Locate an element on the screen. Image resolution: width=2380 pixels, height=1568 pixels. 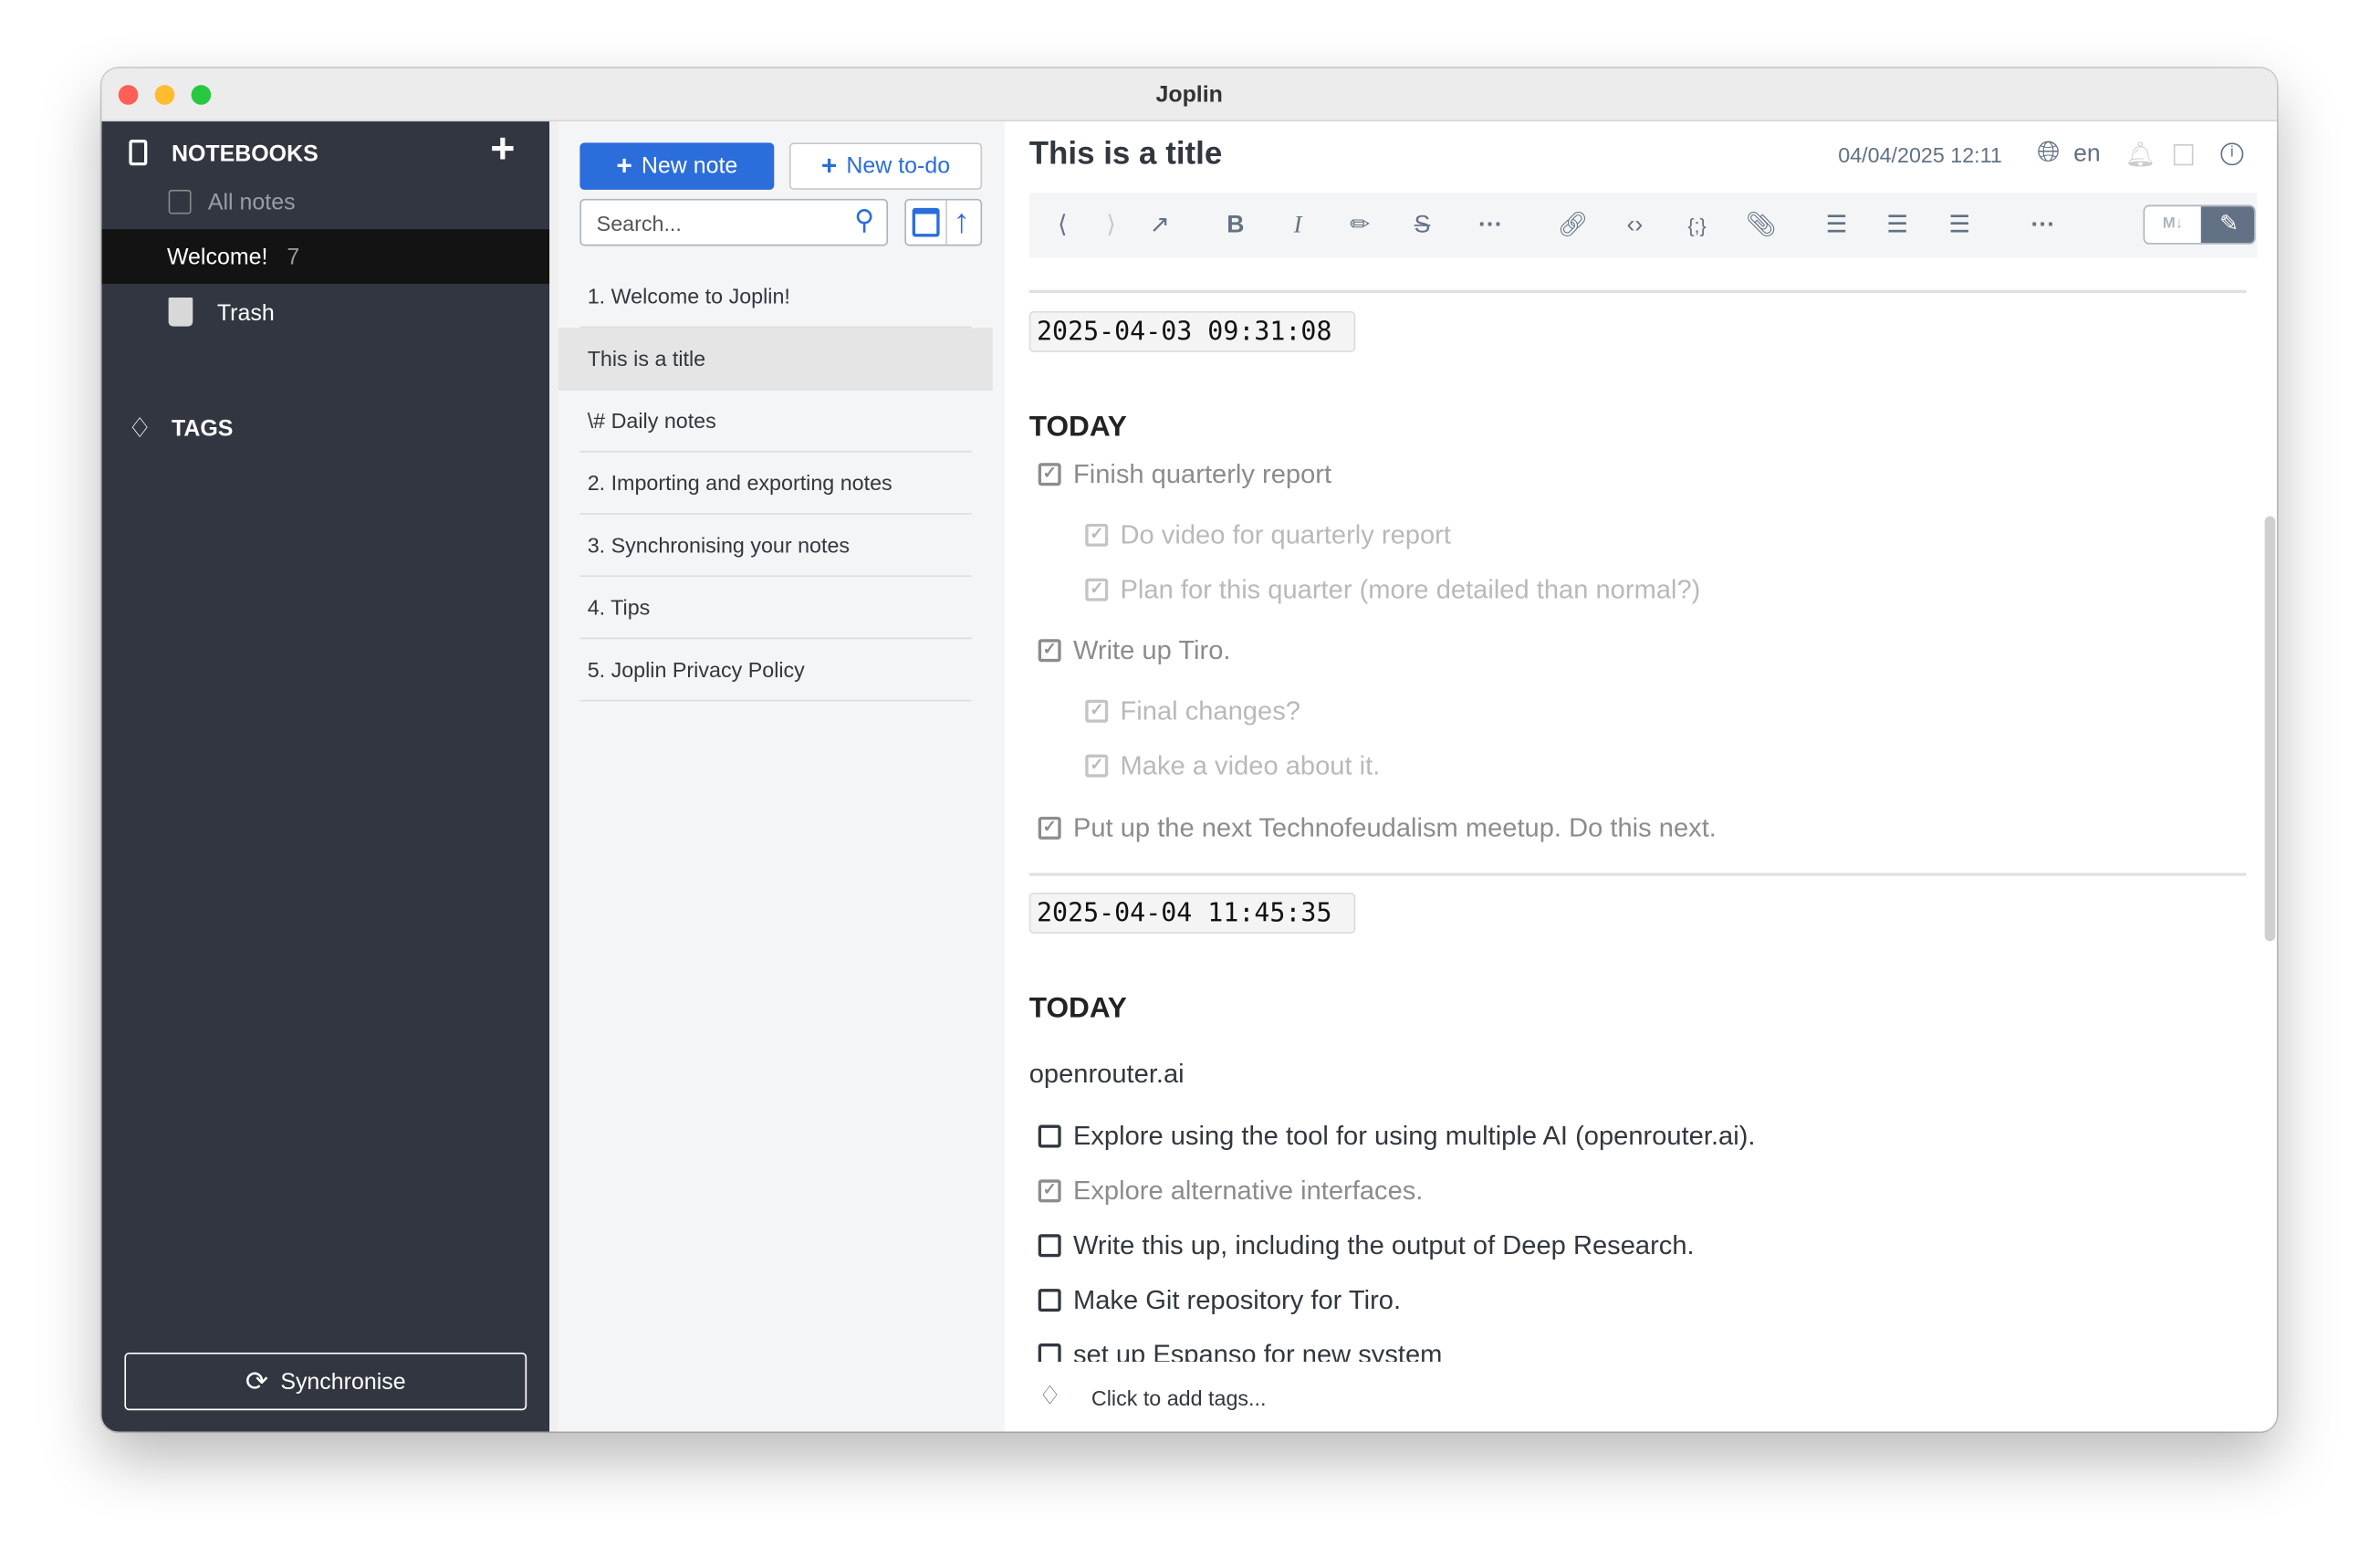
rich-text-edit-icon: ✎ is located at coordinates (2227, 225).